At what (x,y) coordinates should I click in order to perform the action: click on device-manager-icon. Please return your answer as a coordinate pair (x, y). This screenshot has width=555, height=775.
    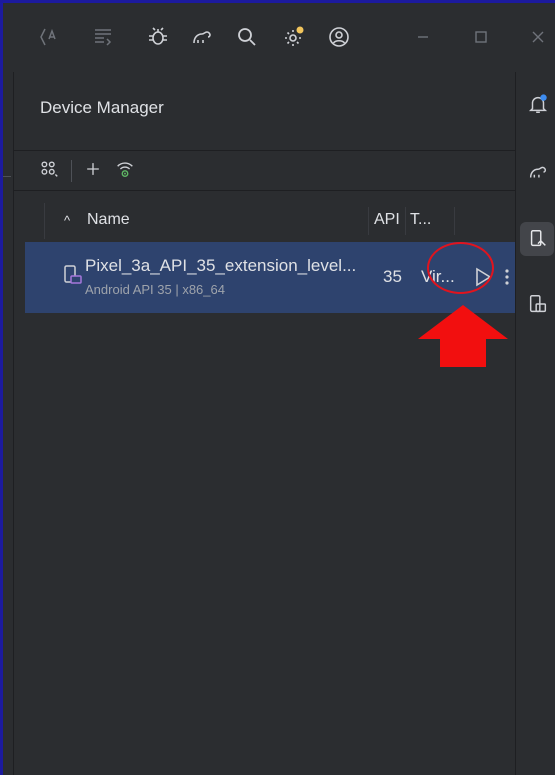
    Looking at the image, I should click on (538, 239).